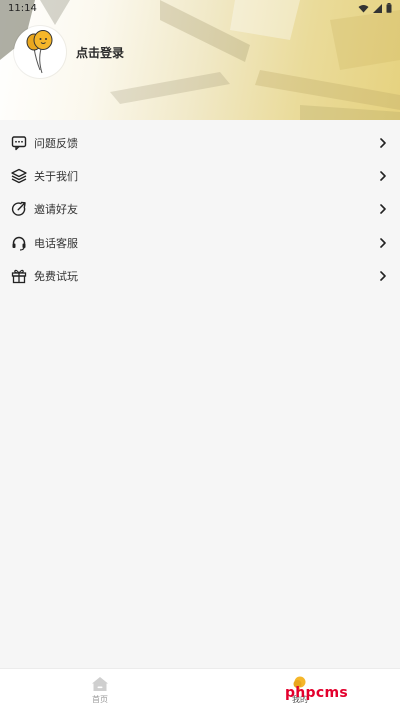  Describe the element at coordinates (56, 277) in the screenshot. I see `menu-item-label: 免费试玩` at that location.